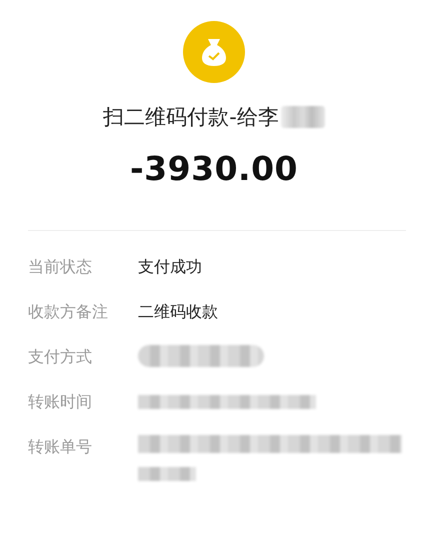  Describe the element at coordinates (170, 267) in the screenshot. I see `field-value: 支付成功` at that location.